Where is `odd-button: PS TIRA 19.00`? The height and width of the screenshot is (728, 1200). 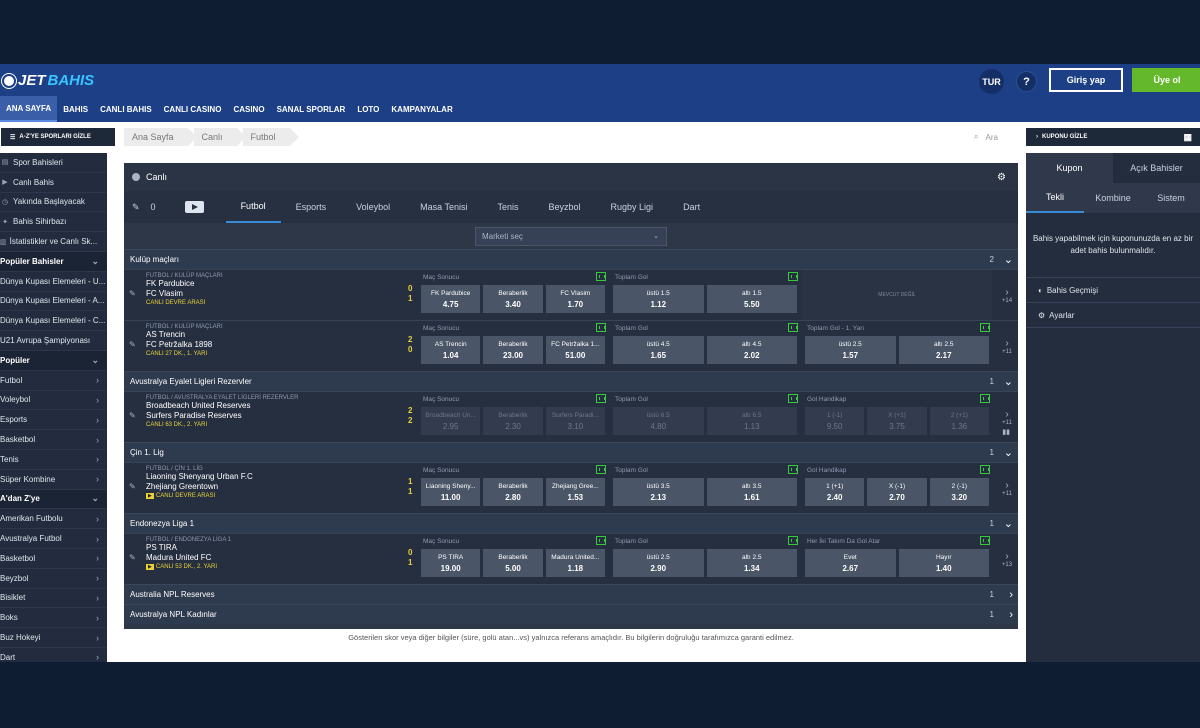 odd-button: PS TIRA 19.00 is located at coordinates (451, 563).